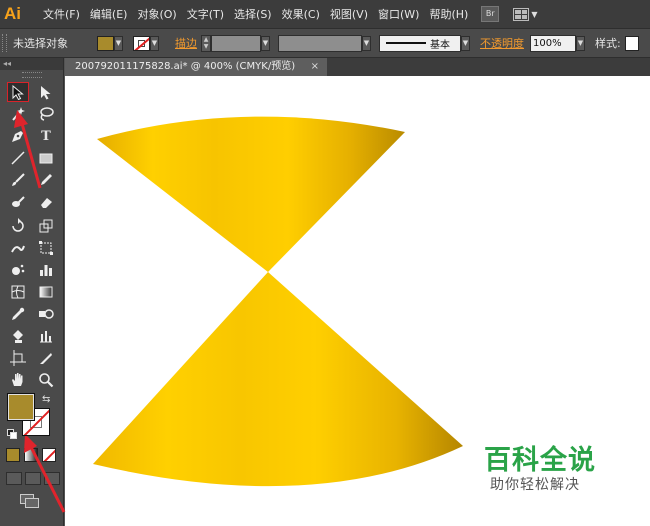 The width and height of the screenshot is (650, 526). What do you see at coordinates (4, 43) in the screenshot?
I see `control-bar-grip` at bounding box center [4, 43].